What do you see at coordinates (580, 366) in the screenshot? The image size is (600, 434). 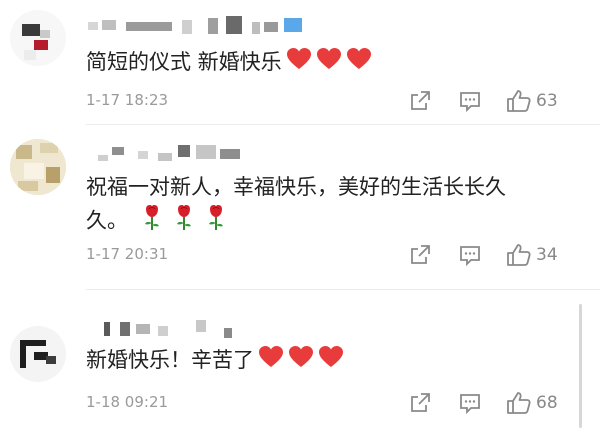 I see `scrollbar` at bounding box center [580, 366].